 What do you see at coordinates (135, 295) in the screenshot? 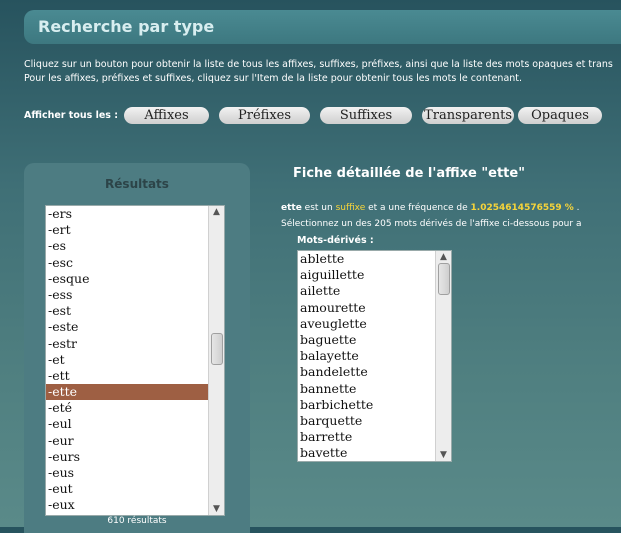
I see `list-item: -ess` at bounding box center [135, 295].